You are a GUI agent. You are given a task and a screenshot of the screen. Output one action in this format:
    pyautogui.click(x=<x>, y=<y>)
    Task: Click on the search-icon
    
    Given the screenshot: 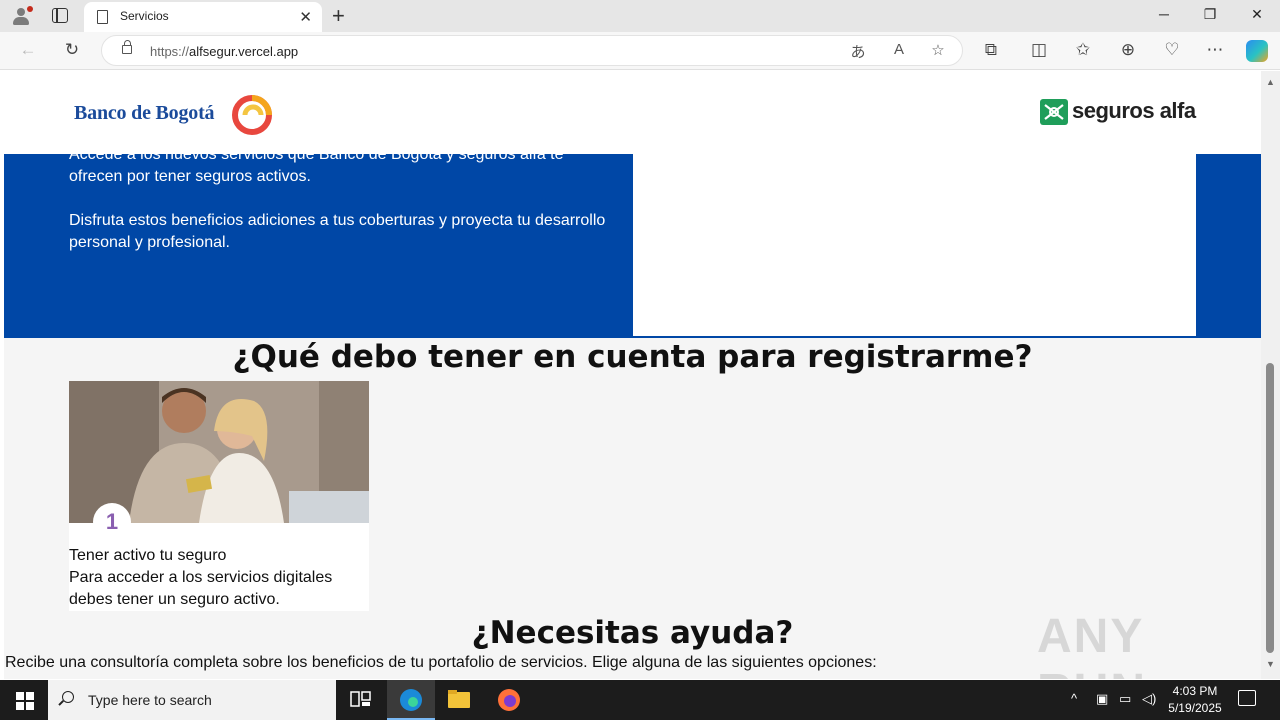 What is the action you would take?
    pyautogui.click(x=68, y=697)
    